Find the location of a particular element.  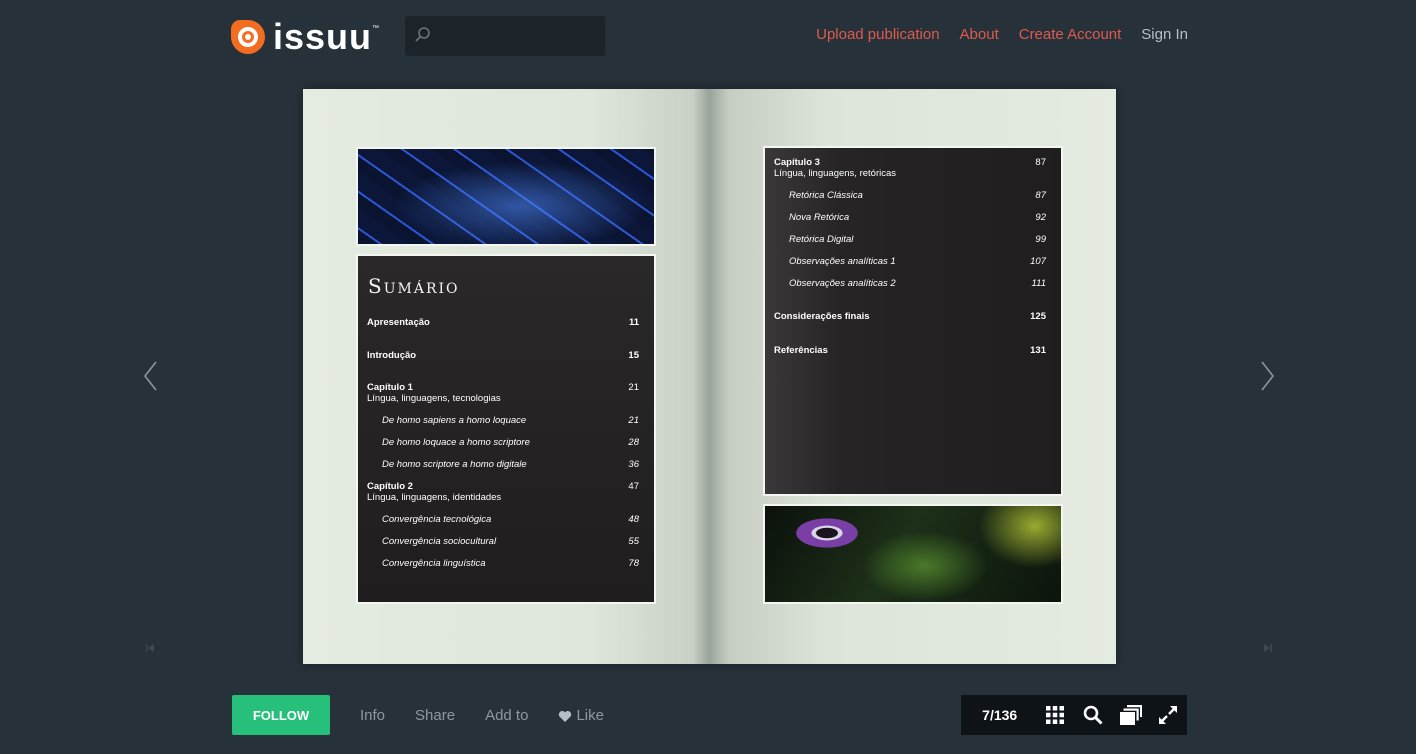

toc-page-number: 99 is located at coordinates (1040, 239).